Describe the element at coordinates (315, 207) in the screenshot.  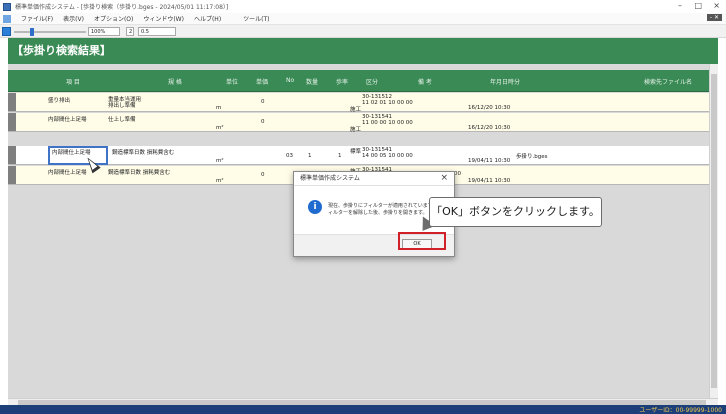
I see `info-icon: i` at that location.